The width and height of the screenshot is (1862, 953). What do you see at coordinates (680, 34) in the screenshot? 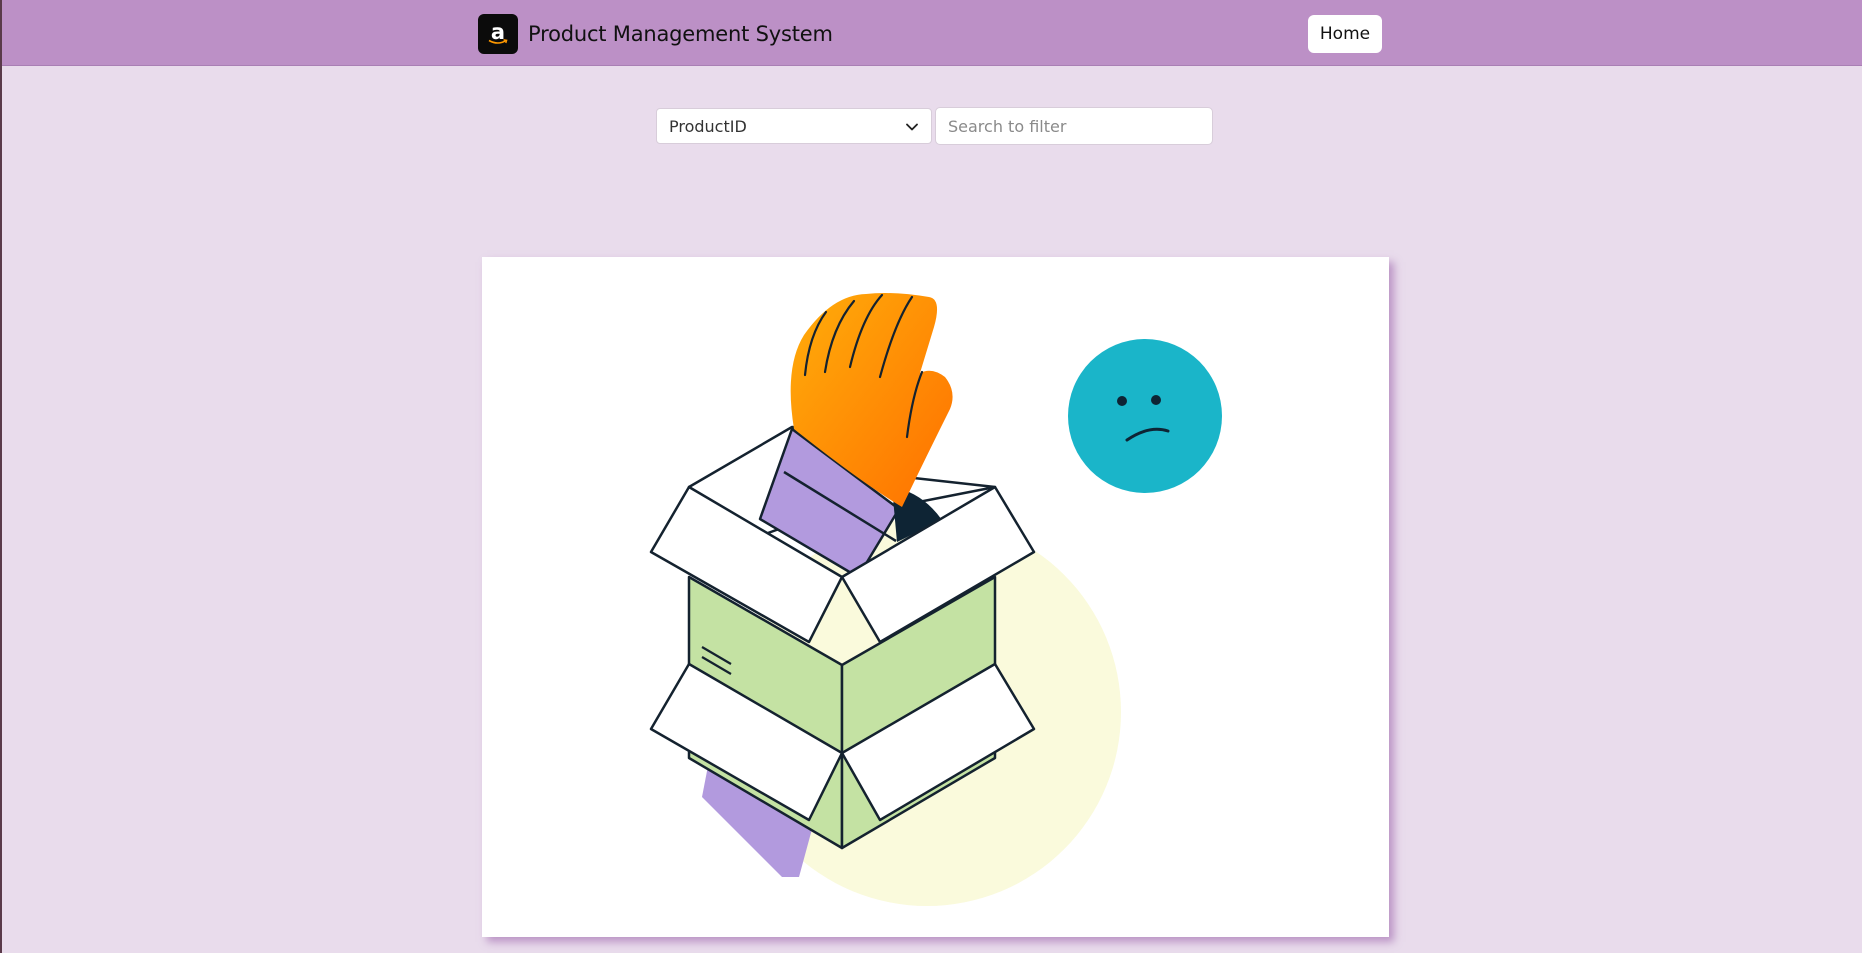
I see `app-title: Product Management System` at bounding box center [680, 34].